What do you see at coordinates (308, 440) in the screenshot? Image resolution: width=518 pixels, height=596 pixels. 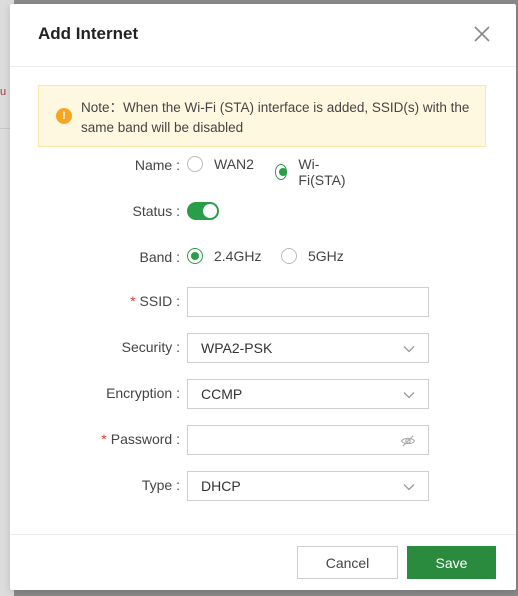 I see `password-input` at bounding box center [308, 440].